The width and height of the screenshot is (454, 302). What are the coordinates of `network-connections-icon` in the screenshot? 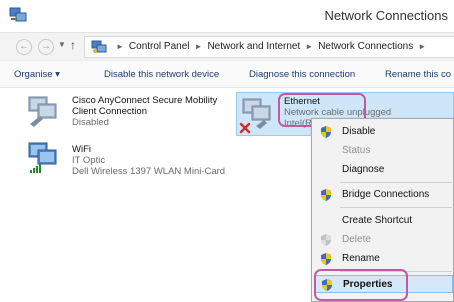 It's located at (18, 14).